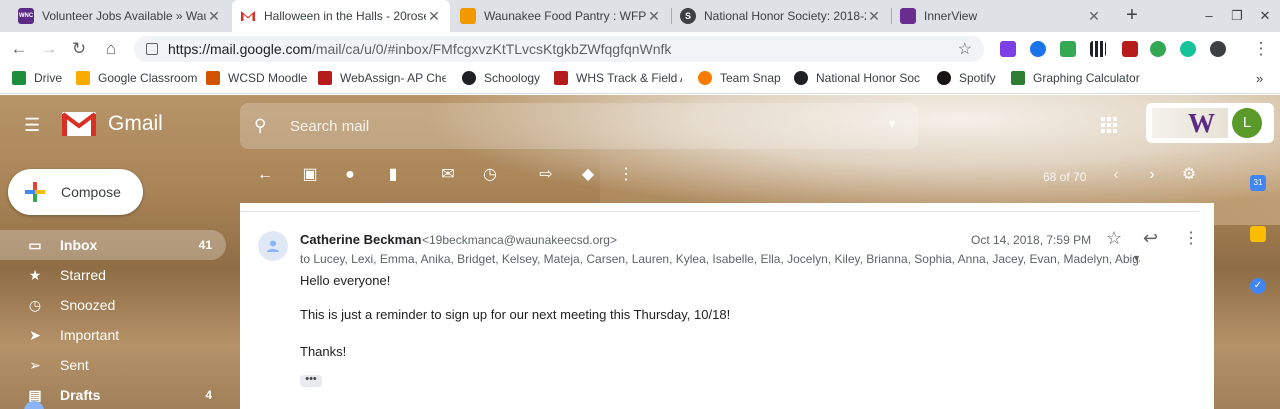  Describe the element at coordinates (35, 244) in the screenshot. I see `inbox-icon: ▭` at that location.